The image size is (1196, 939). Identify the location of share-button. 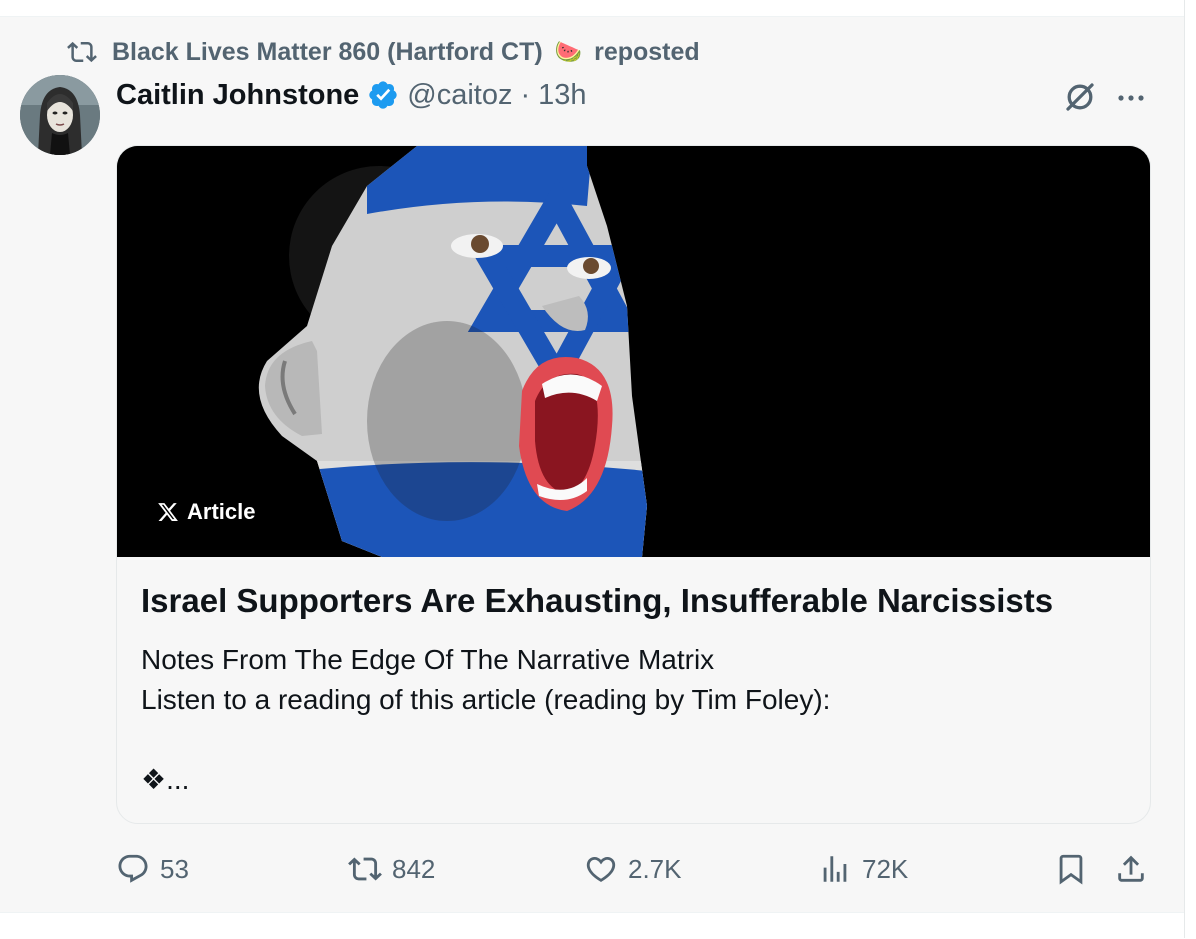
(1131, 869).